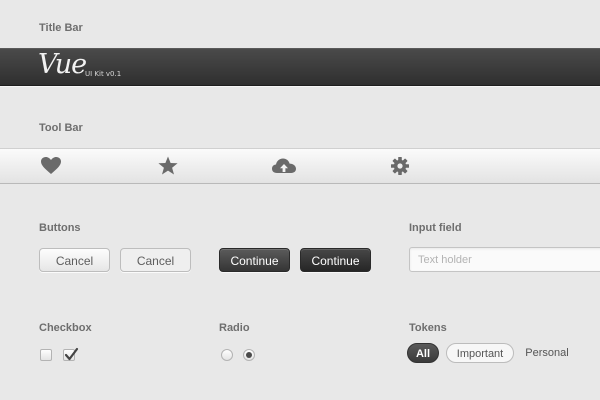 This screenshot has width=600, height=400. I want to click on continue-button-pressed: Continue, so click(335, 260).